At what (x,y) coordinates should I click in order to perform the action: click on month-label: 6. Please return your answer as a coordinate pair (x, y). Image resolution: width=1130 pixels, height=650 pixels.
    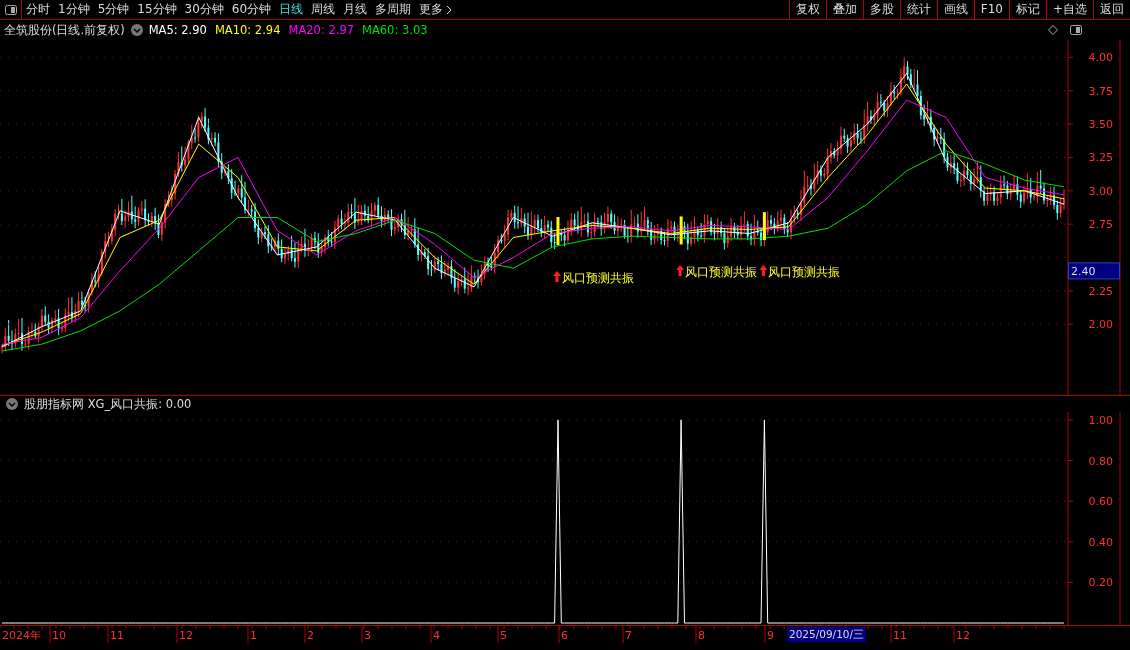
    Looking at the image, I should click on (564, 635).